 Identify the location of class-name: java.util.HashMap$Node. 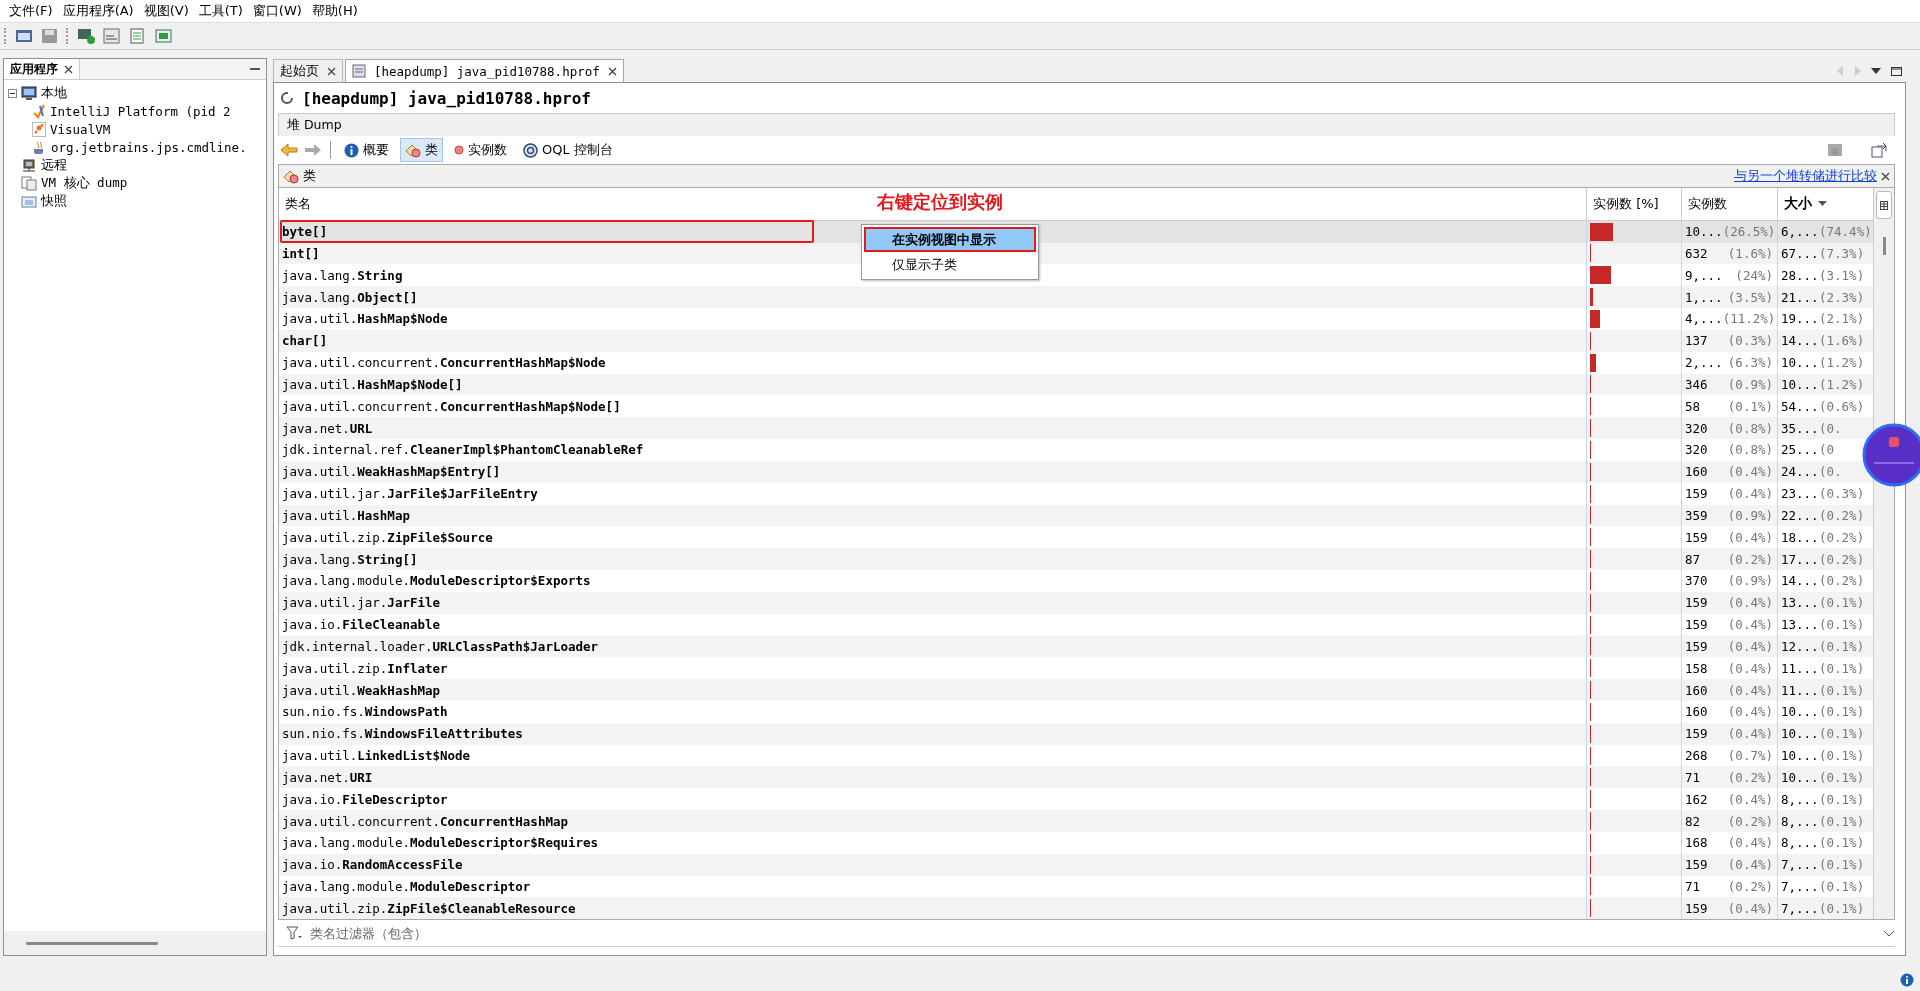
(365, 319).